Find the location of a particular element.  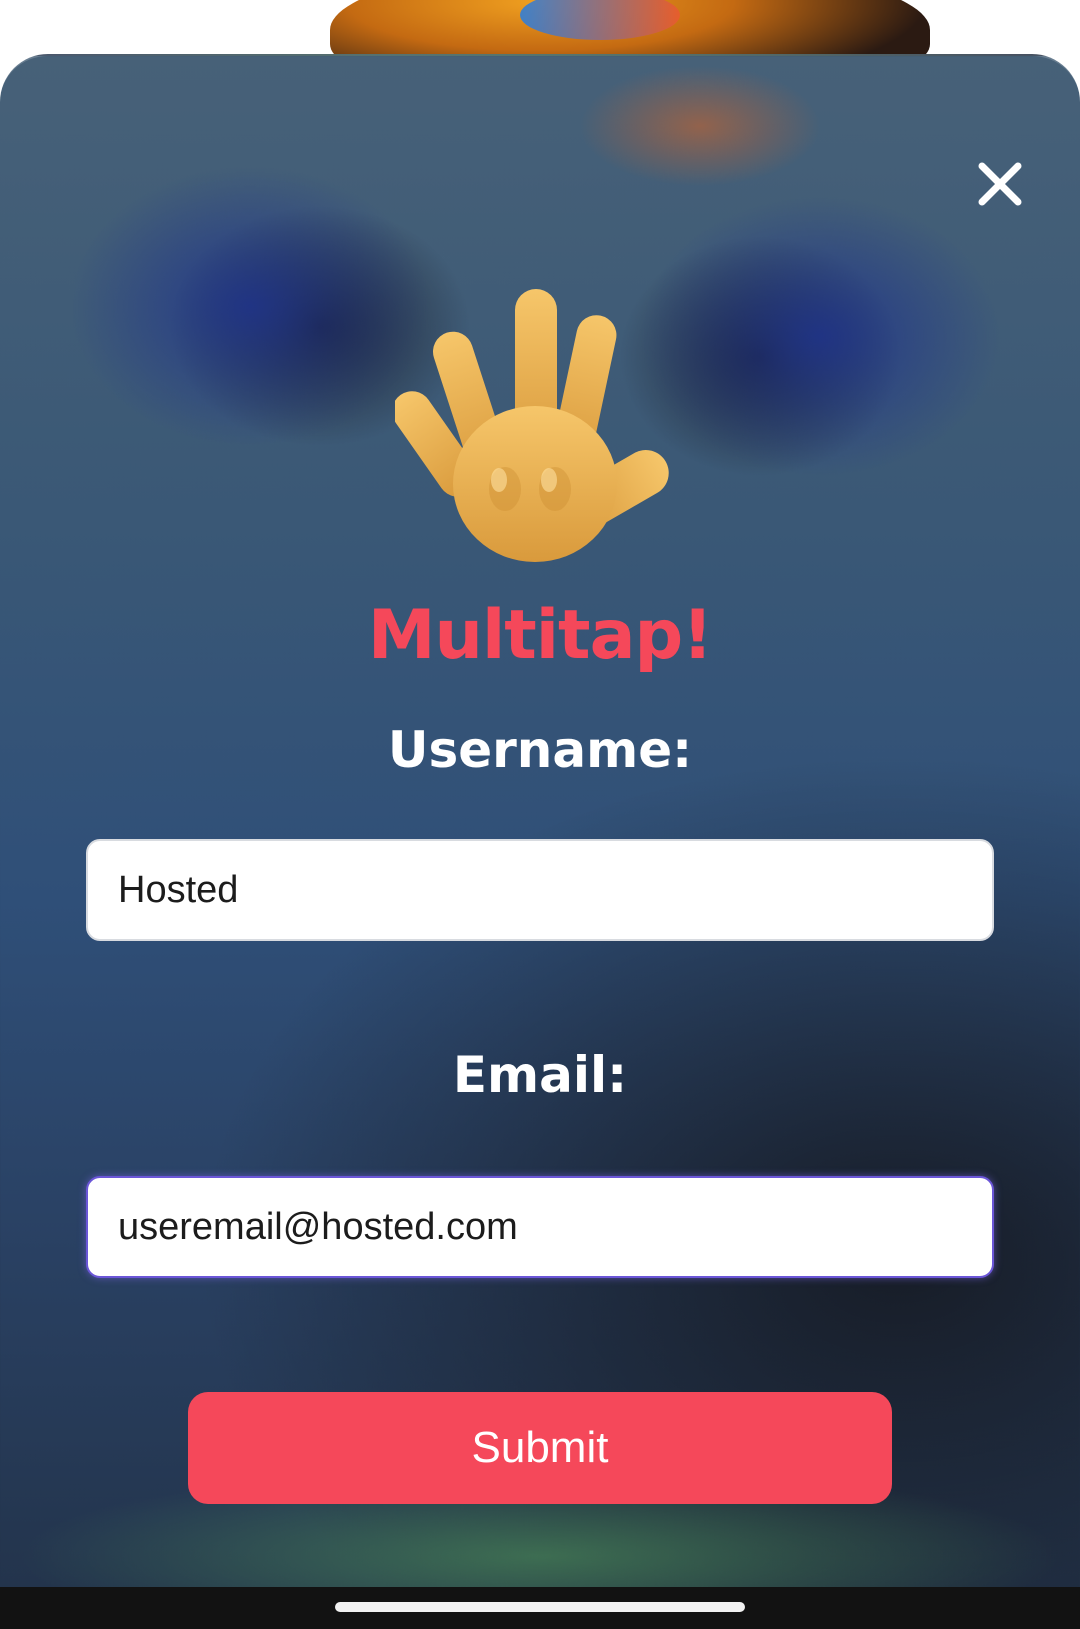

email-label: Email: is located at coordinates (540, 1075).